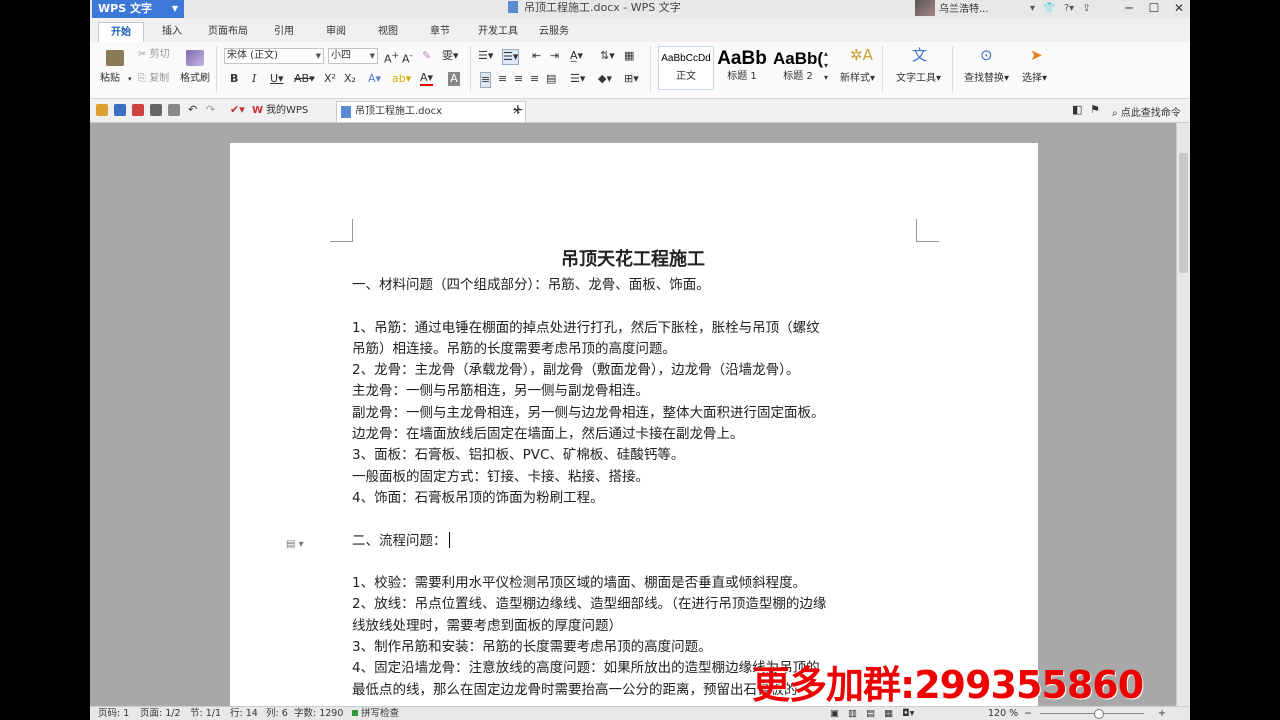  I want to click on select-button: 选择▾, so click(1034, 79).